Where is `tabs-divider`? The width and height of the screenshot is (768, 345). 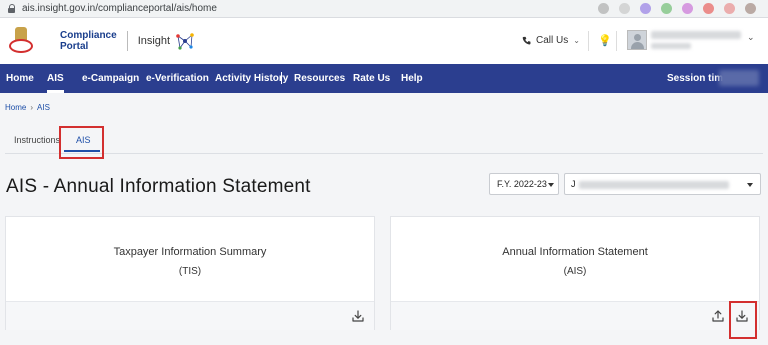 tabs-divider is located at coordinates (384, 153).